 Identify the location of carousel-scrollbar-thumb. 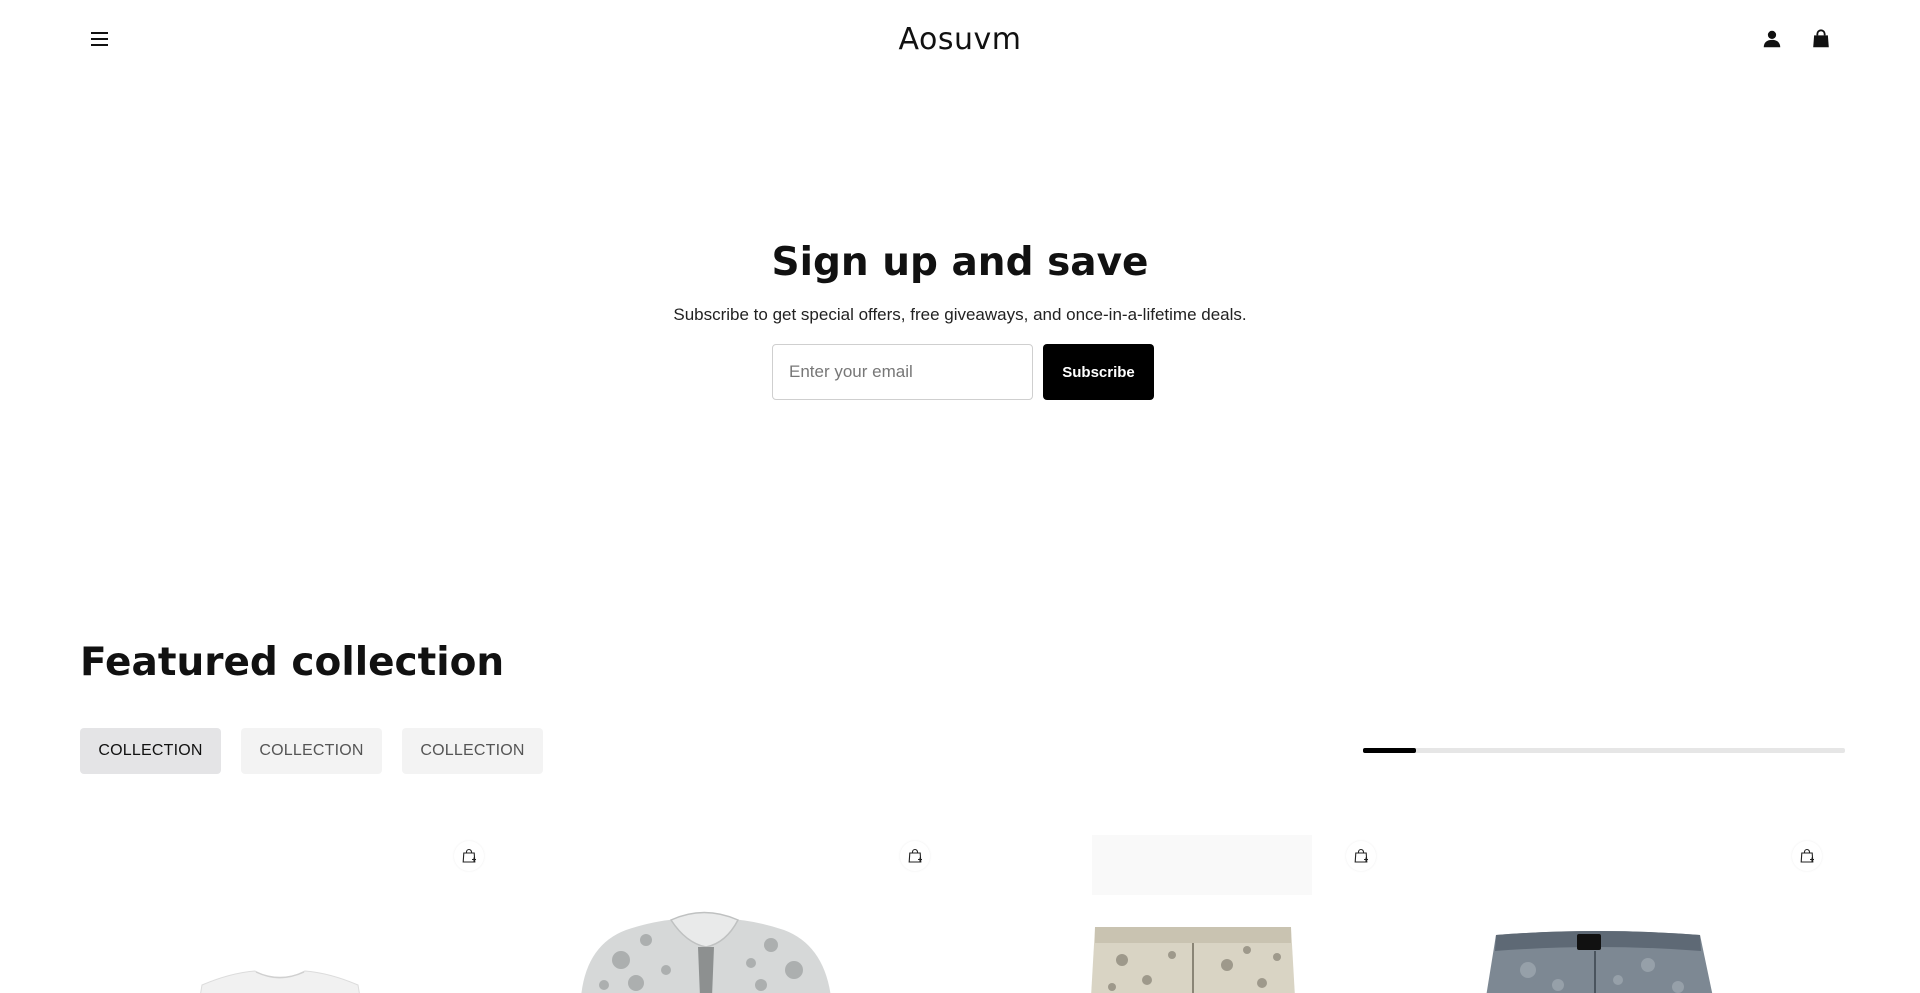
(1390, 750).